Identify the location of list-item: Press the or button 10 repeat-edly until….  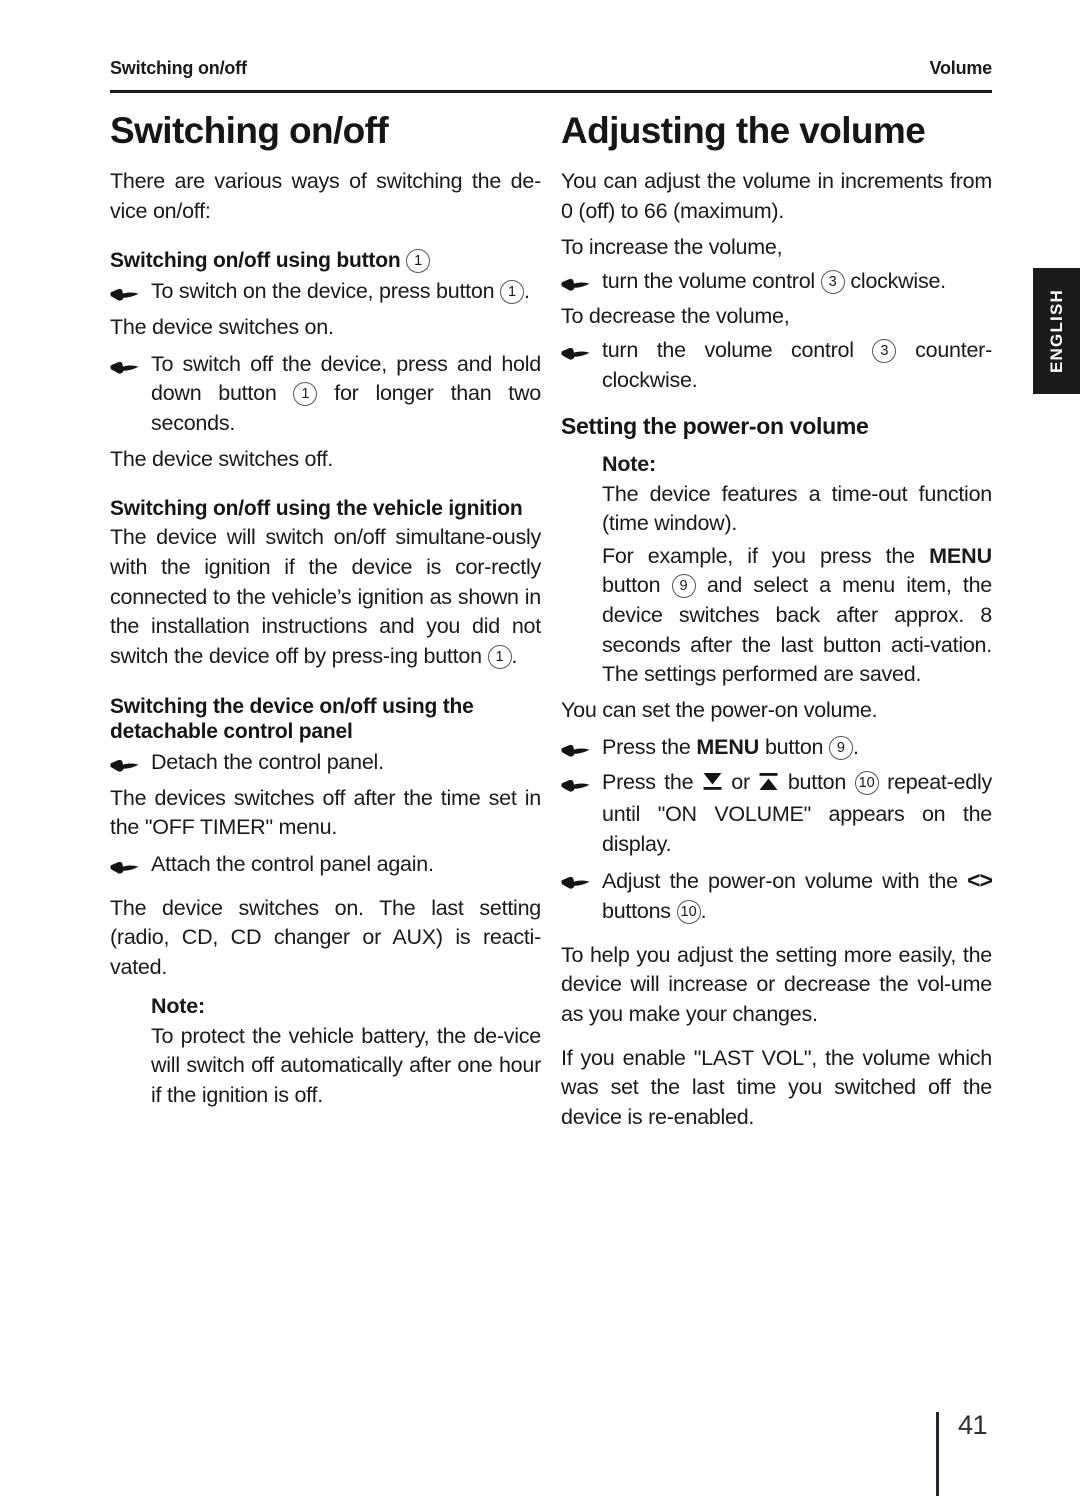
(776, 813).